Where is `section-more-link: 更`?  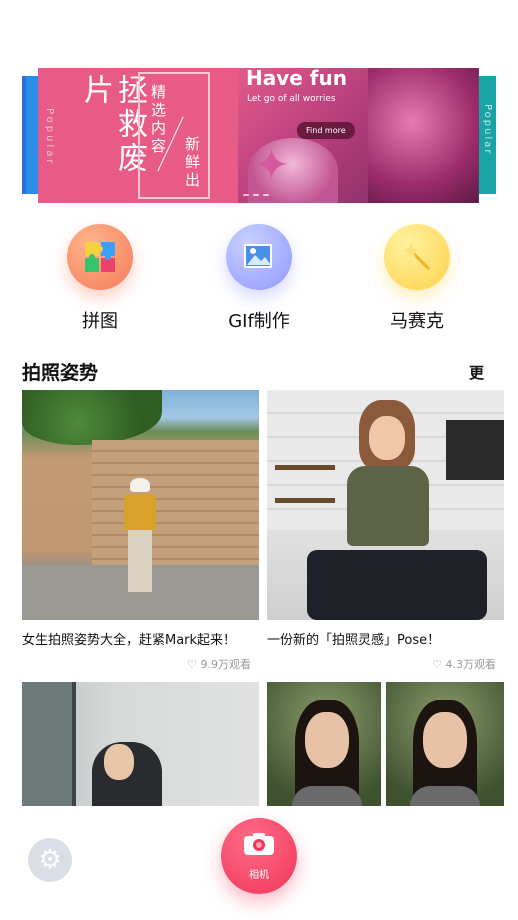
section-more-link: 更 is located at coordinates (476, 372).